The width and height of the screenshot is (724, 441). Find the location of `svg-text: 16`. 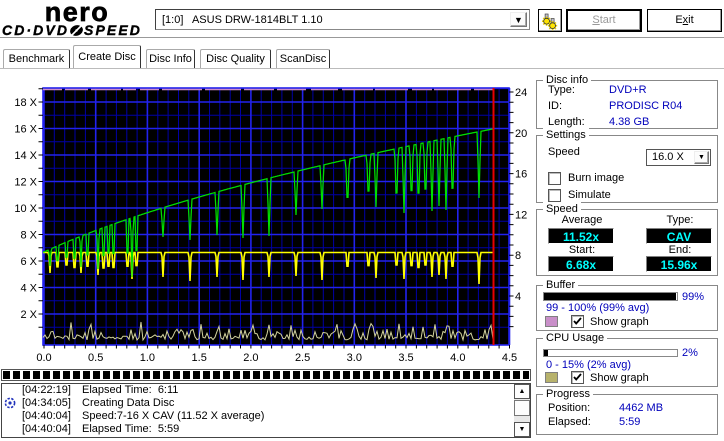

svg-text: 16 is located at coordinates (521, 175).